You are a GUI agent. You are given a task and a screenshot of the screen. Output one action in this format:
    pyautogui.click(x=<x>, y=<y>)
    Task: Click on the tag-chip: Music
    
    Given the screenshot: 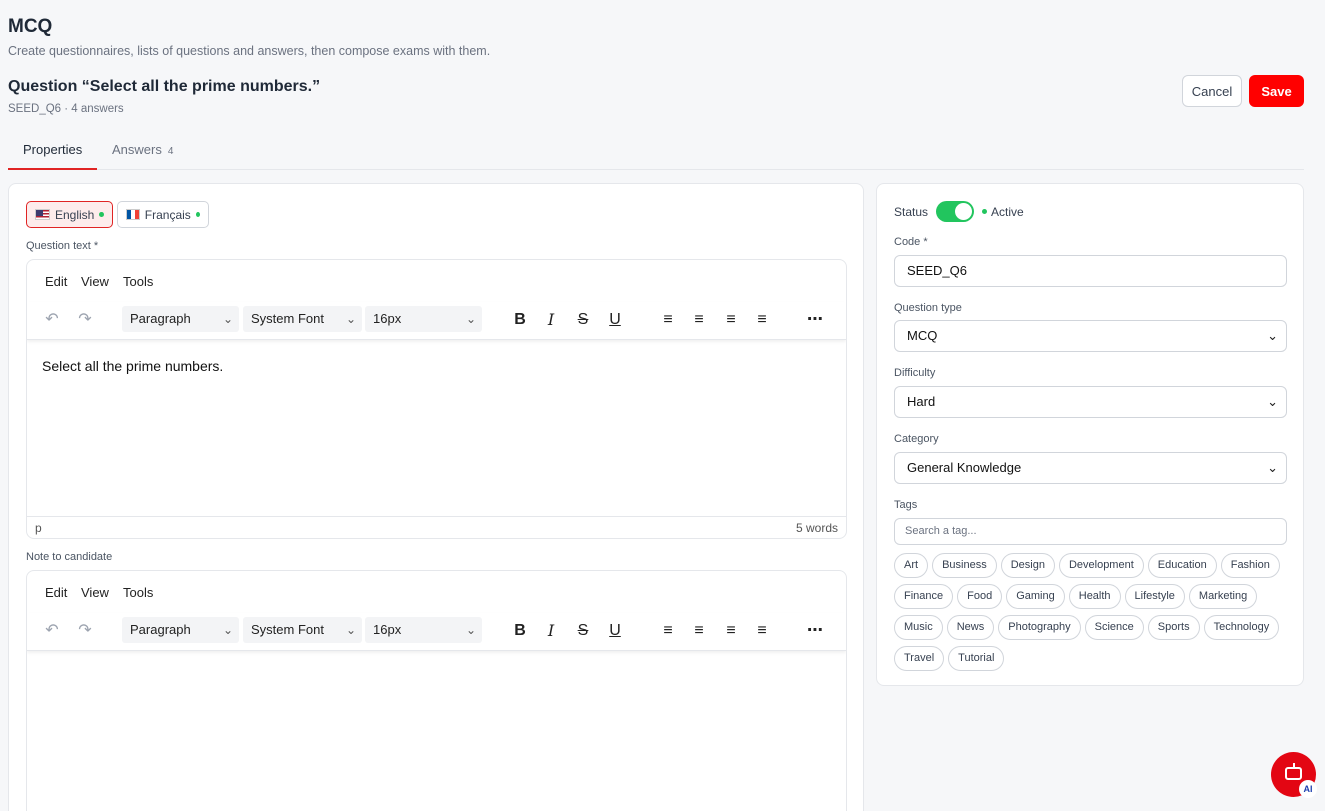 What is the action you would take?
    pyautogui.click(x=918, y=627)
    